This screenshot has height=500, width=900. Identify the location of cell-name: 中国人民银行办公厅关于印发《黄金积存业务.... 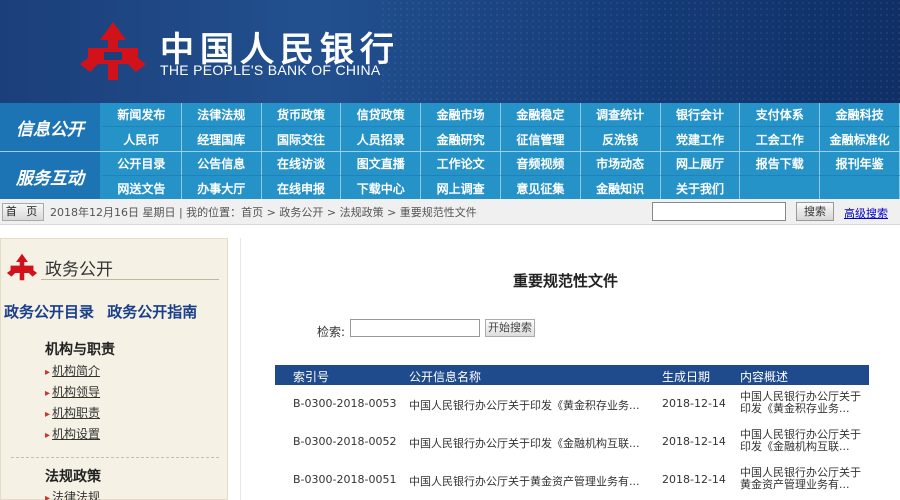
(533, 405).